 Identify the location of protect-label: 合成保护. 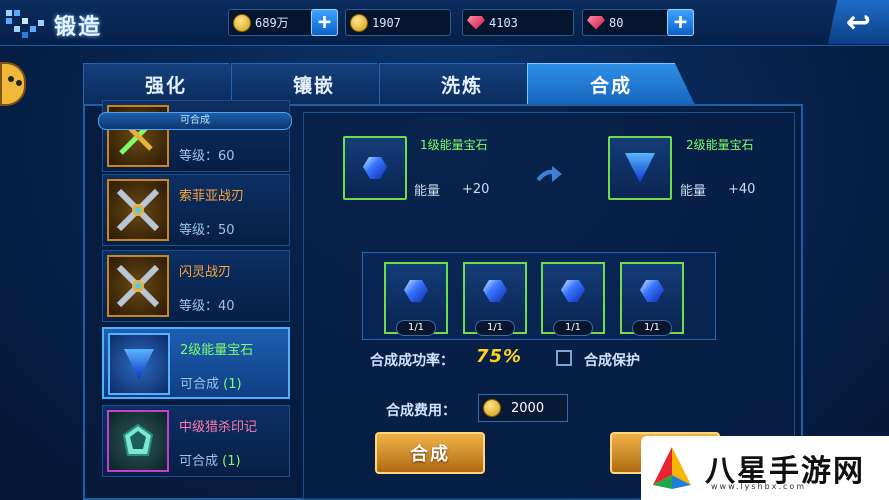
(612, 360).